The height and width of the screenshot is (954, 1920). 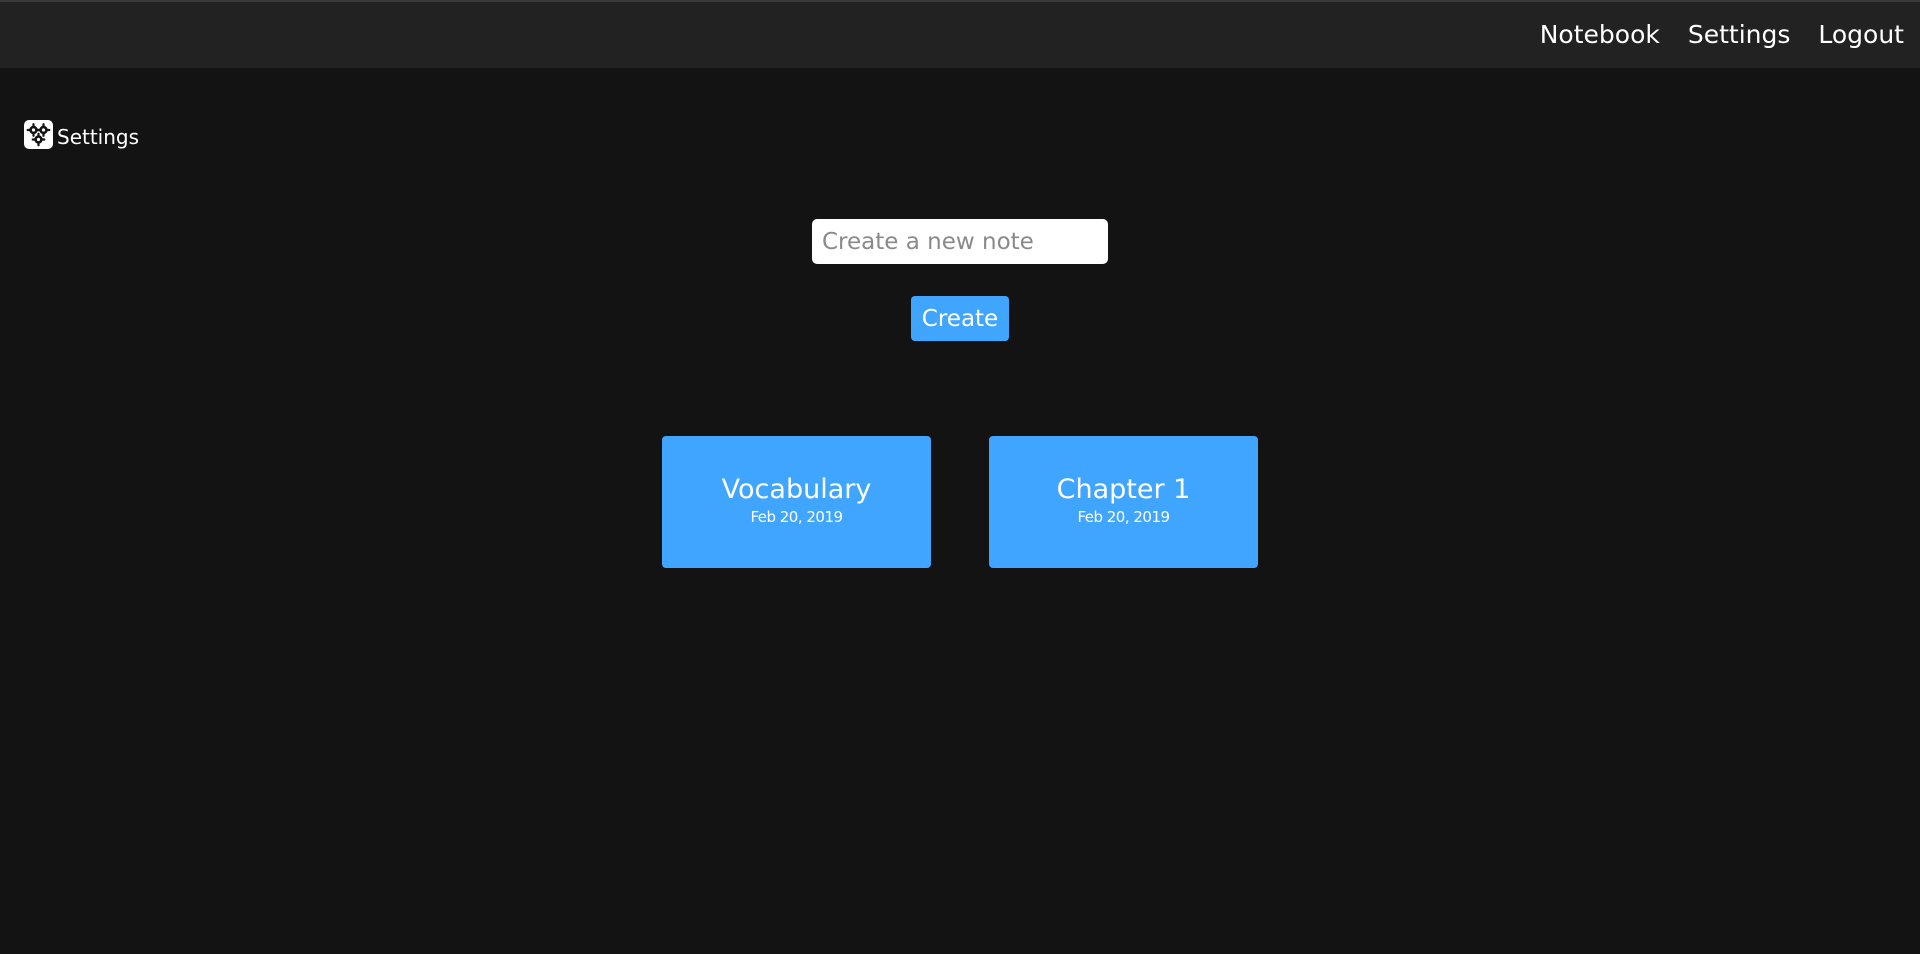 I want to click on main-nav: Notebook Settings Logout, so click(x=1722, y=35).